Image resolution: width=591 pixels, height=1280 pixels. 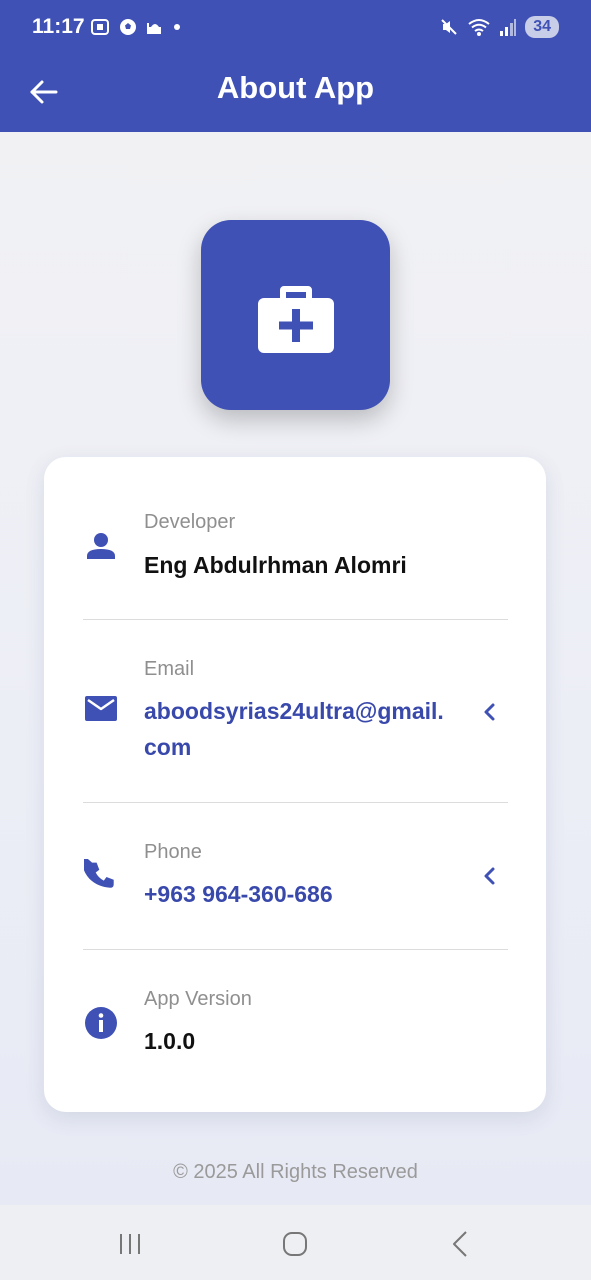 What do you see at coordinates (479, 27) in the screenshot?
I see `wifi-icon` at bounding box center [479, 27].